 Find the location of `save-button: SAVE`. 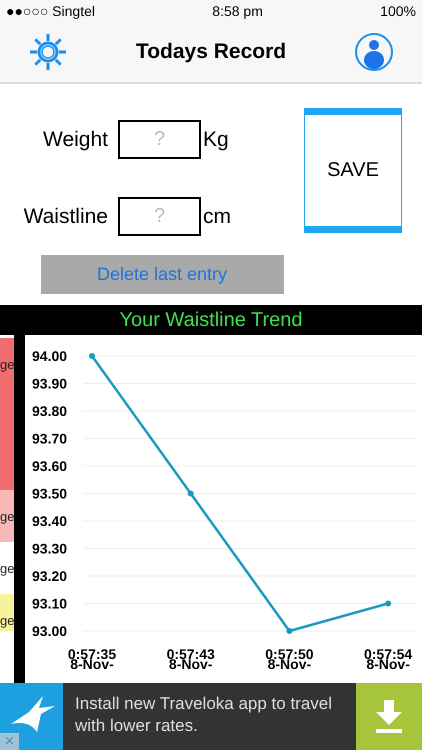

save-button: SAVE is located at coordinates (353, 170).